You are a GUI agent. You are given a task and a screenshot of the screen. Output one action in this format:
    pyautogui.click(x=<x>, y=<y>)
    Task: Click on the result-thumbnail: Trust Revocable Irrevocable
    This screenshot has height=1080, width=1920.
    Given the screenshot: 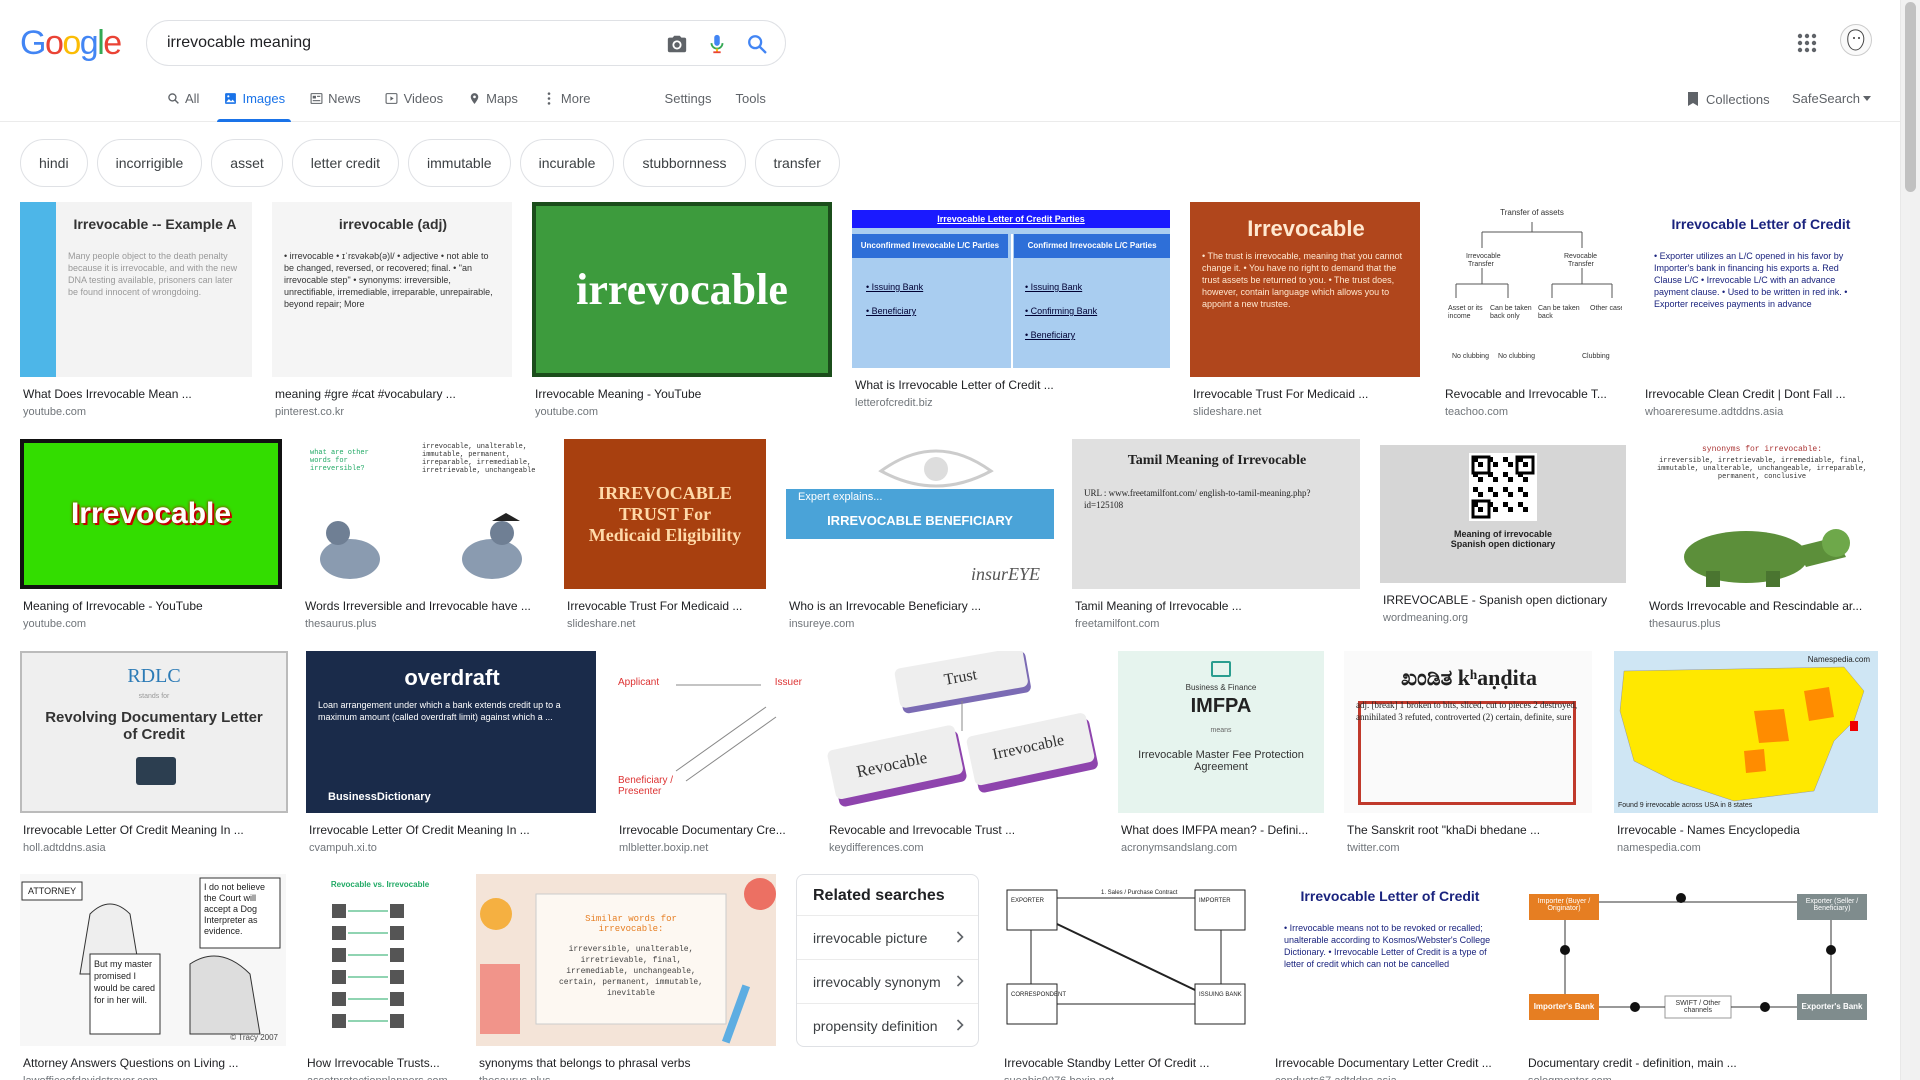 What is the action you would take?
    pyautogui.click(x=963, y=732)
    